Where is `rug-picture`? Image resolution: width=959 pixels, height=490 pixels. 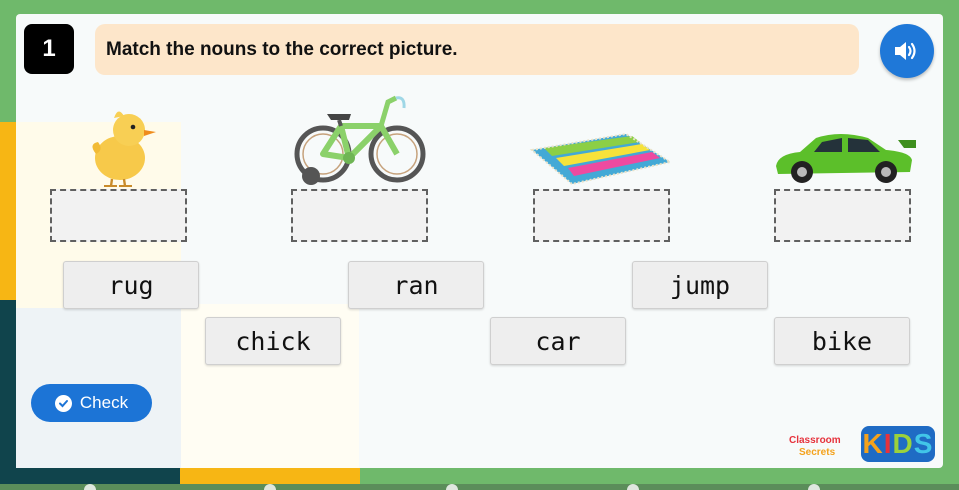
rug-picture is located at coordinates (601, 159).